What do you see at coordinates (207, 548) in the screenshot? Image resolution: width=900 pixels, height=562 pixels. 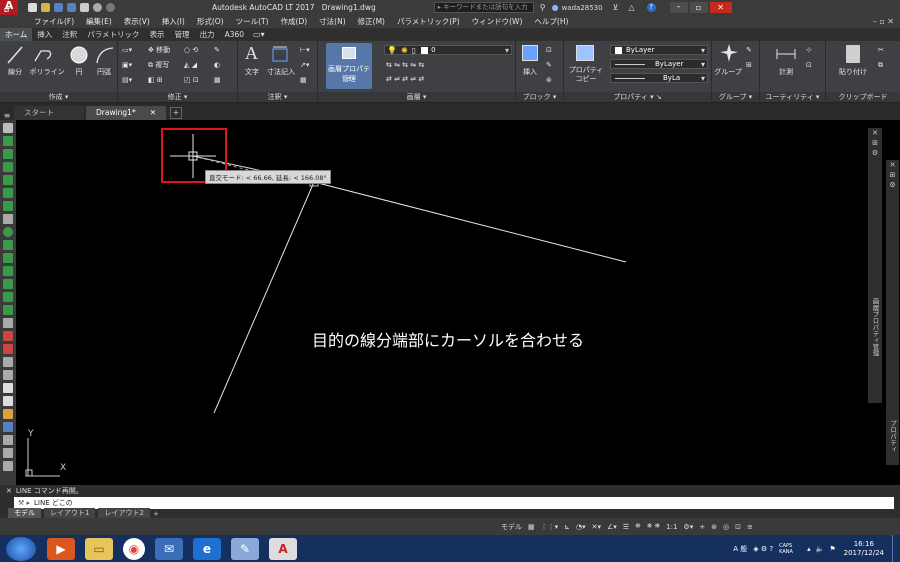 I see `ie-icon: e` at bounding box center [207, 548].